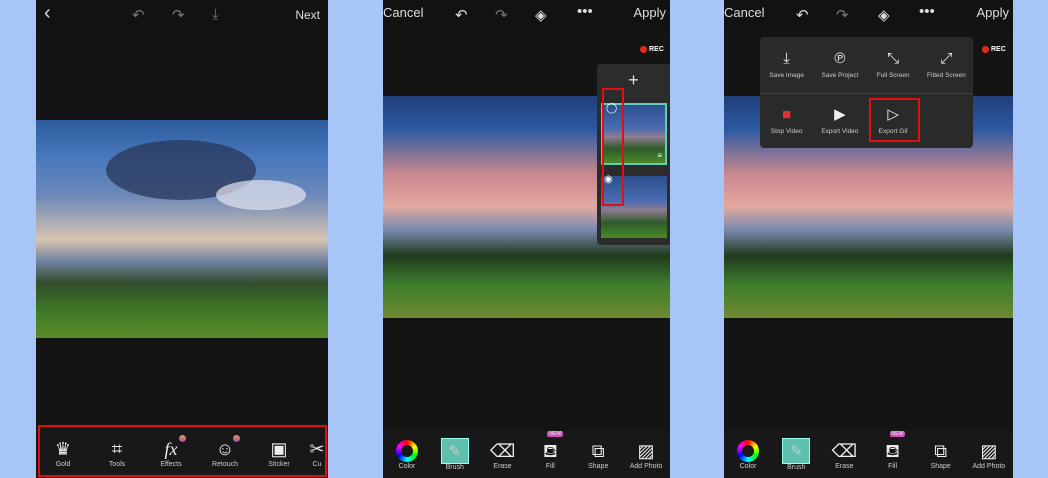  What do you see at coordinates (659, 155) in the screenshot?
I see `adjust-icon: ≡` at bounding box center [659, 155].